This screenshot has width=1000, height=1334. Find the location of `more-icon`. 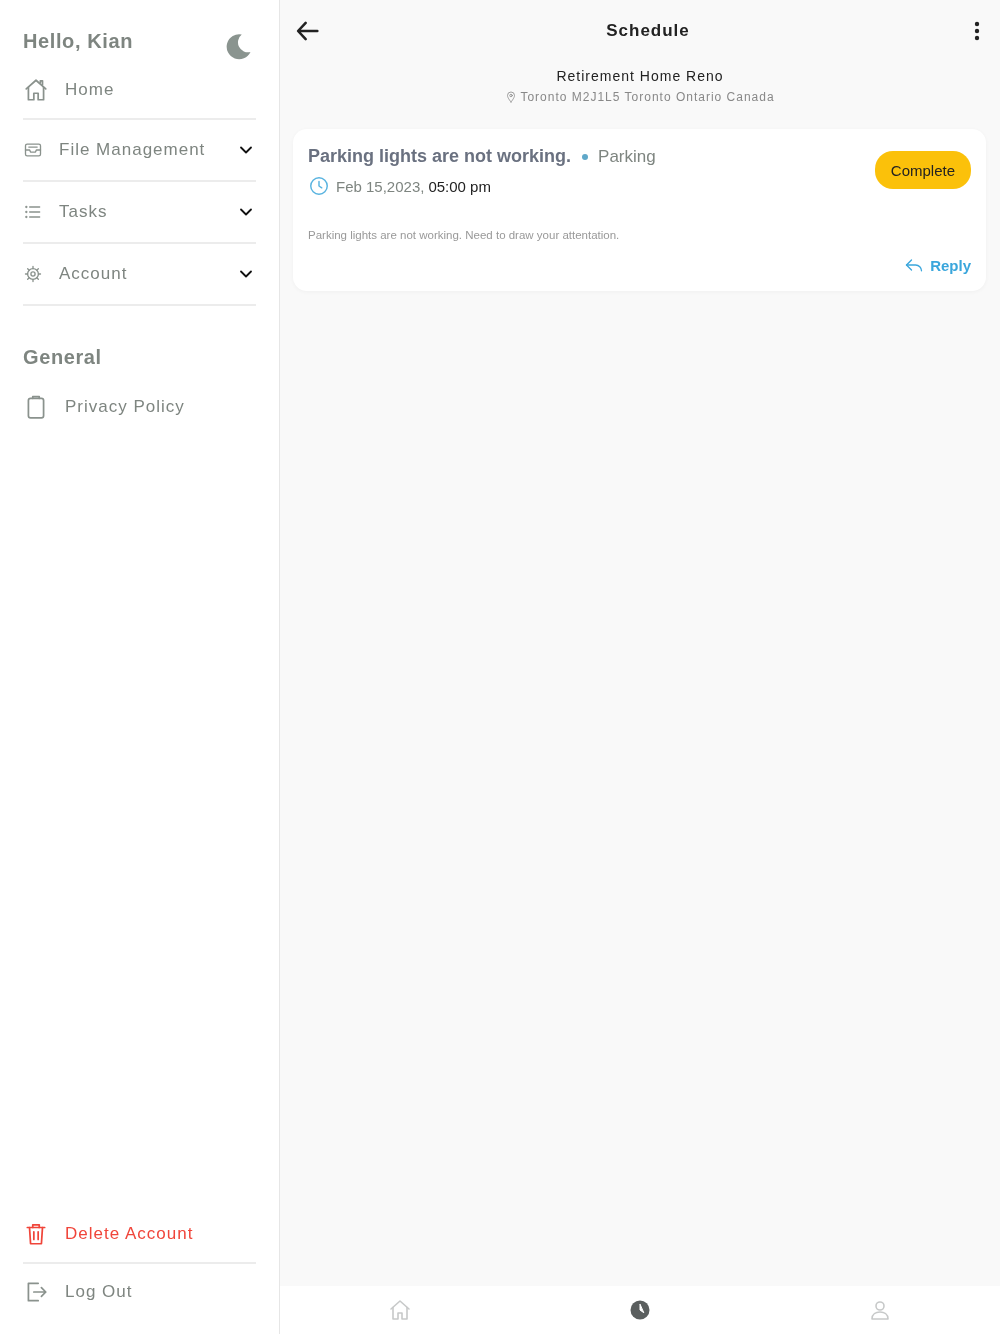

more-icon is located at coordinates (977, 31).